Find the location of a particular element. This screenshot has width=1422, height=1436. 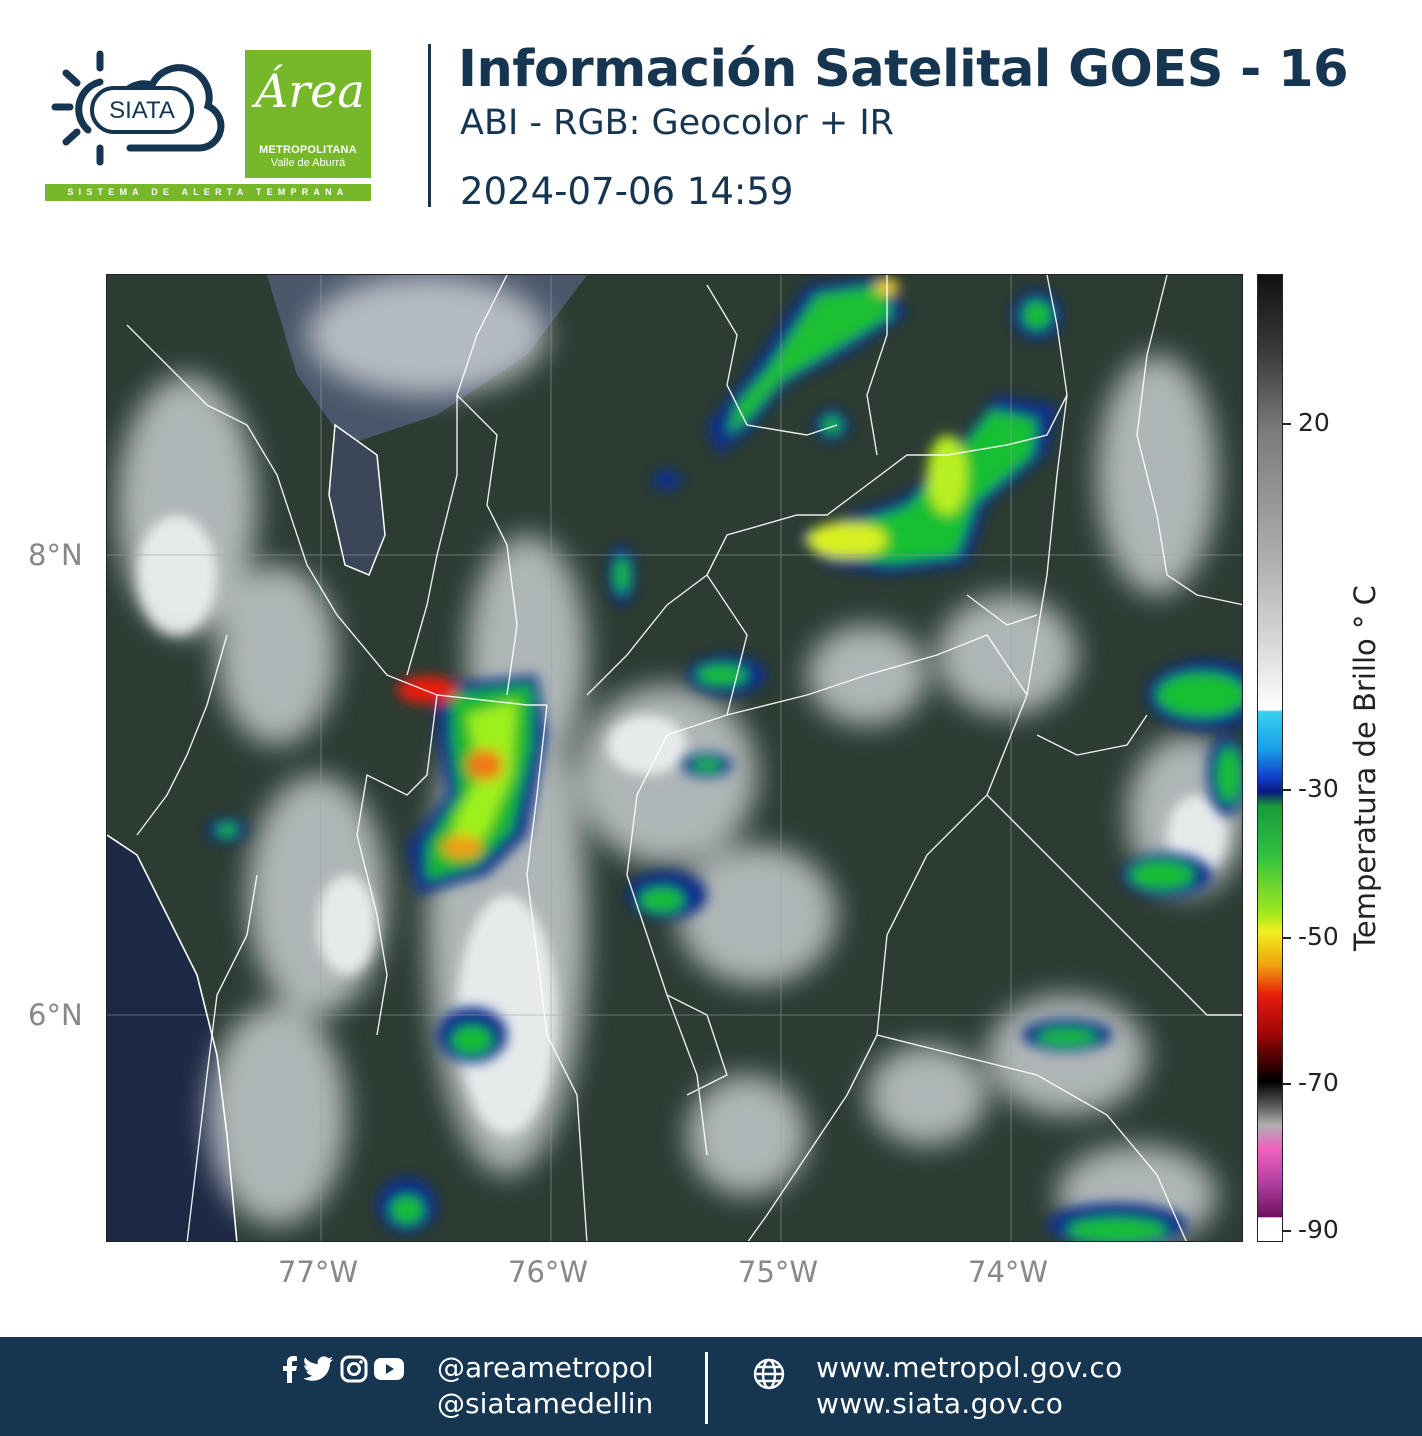

colorbar-title: Temperatura de Brillo ° C is located at coordinates (1365, 768).